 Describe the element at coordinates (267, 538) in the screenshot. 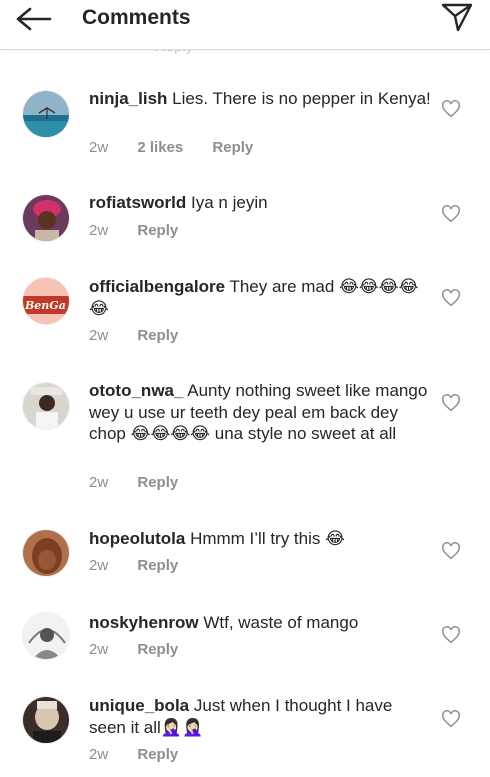

I see `comment-body: Hmmm I’ll try this 😂` at that location.